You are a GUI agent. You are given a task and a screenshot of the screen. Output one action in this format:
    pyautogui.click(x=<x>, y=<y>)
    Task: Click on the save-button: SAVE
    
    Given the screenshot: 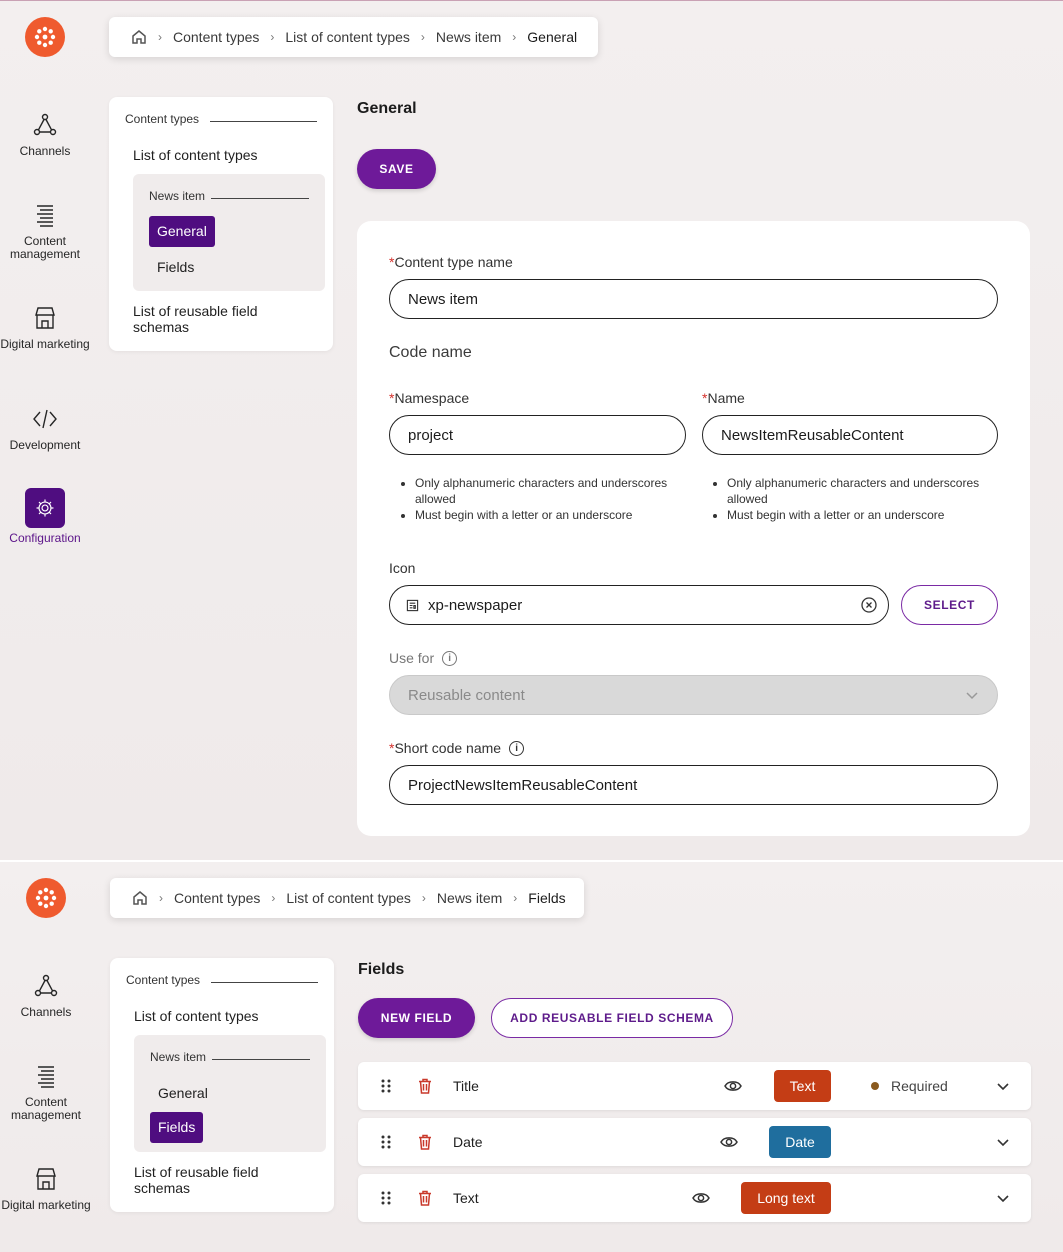 What is the action you would take?
    pyautogui.click(x=396, y=169)
    